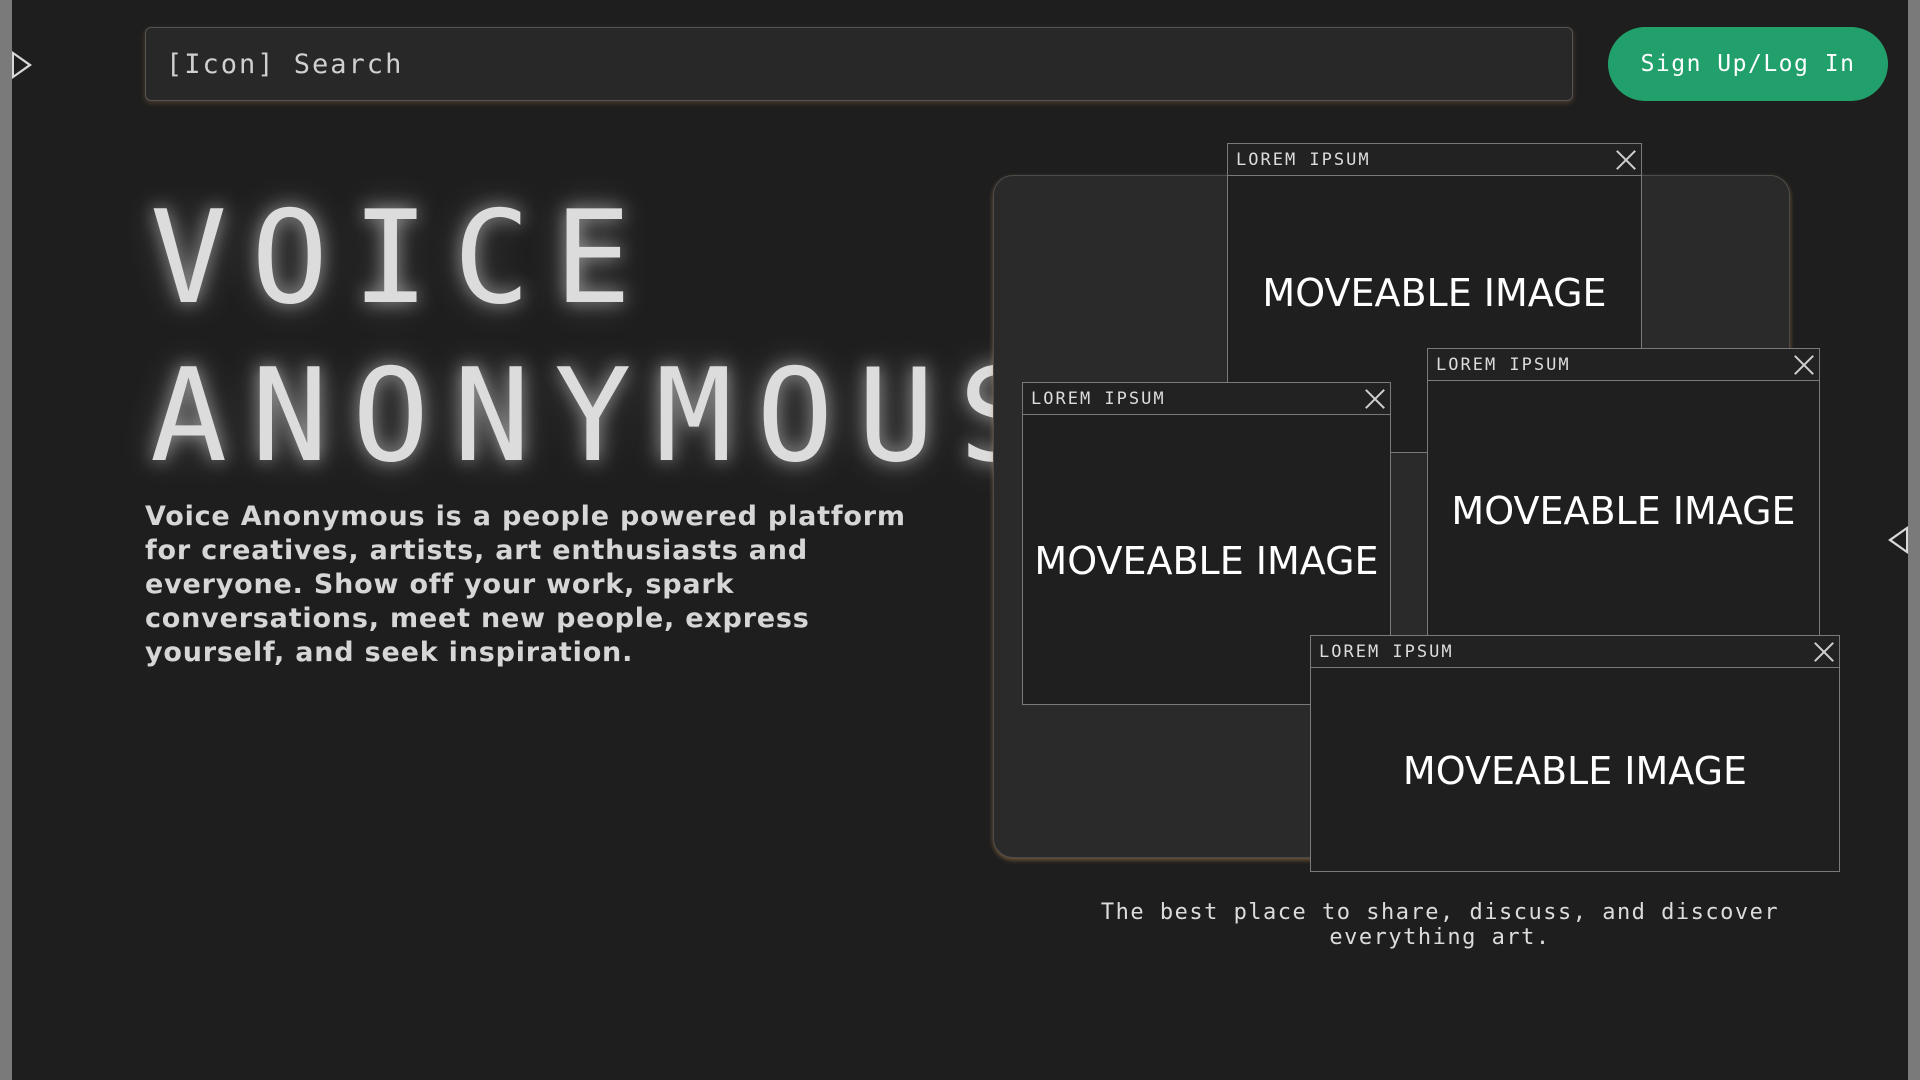 The image size is (1920, 1080). I want to click on left-edge-bar, so click(6, 540).